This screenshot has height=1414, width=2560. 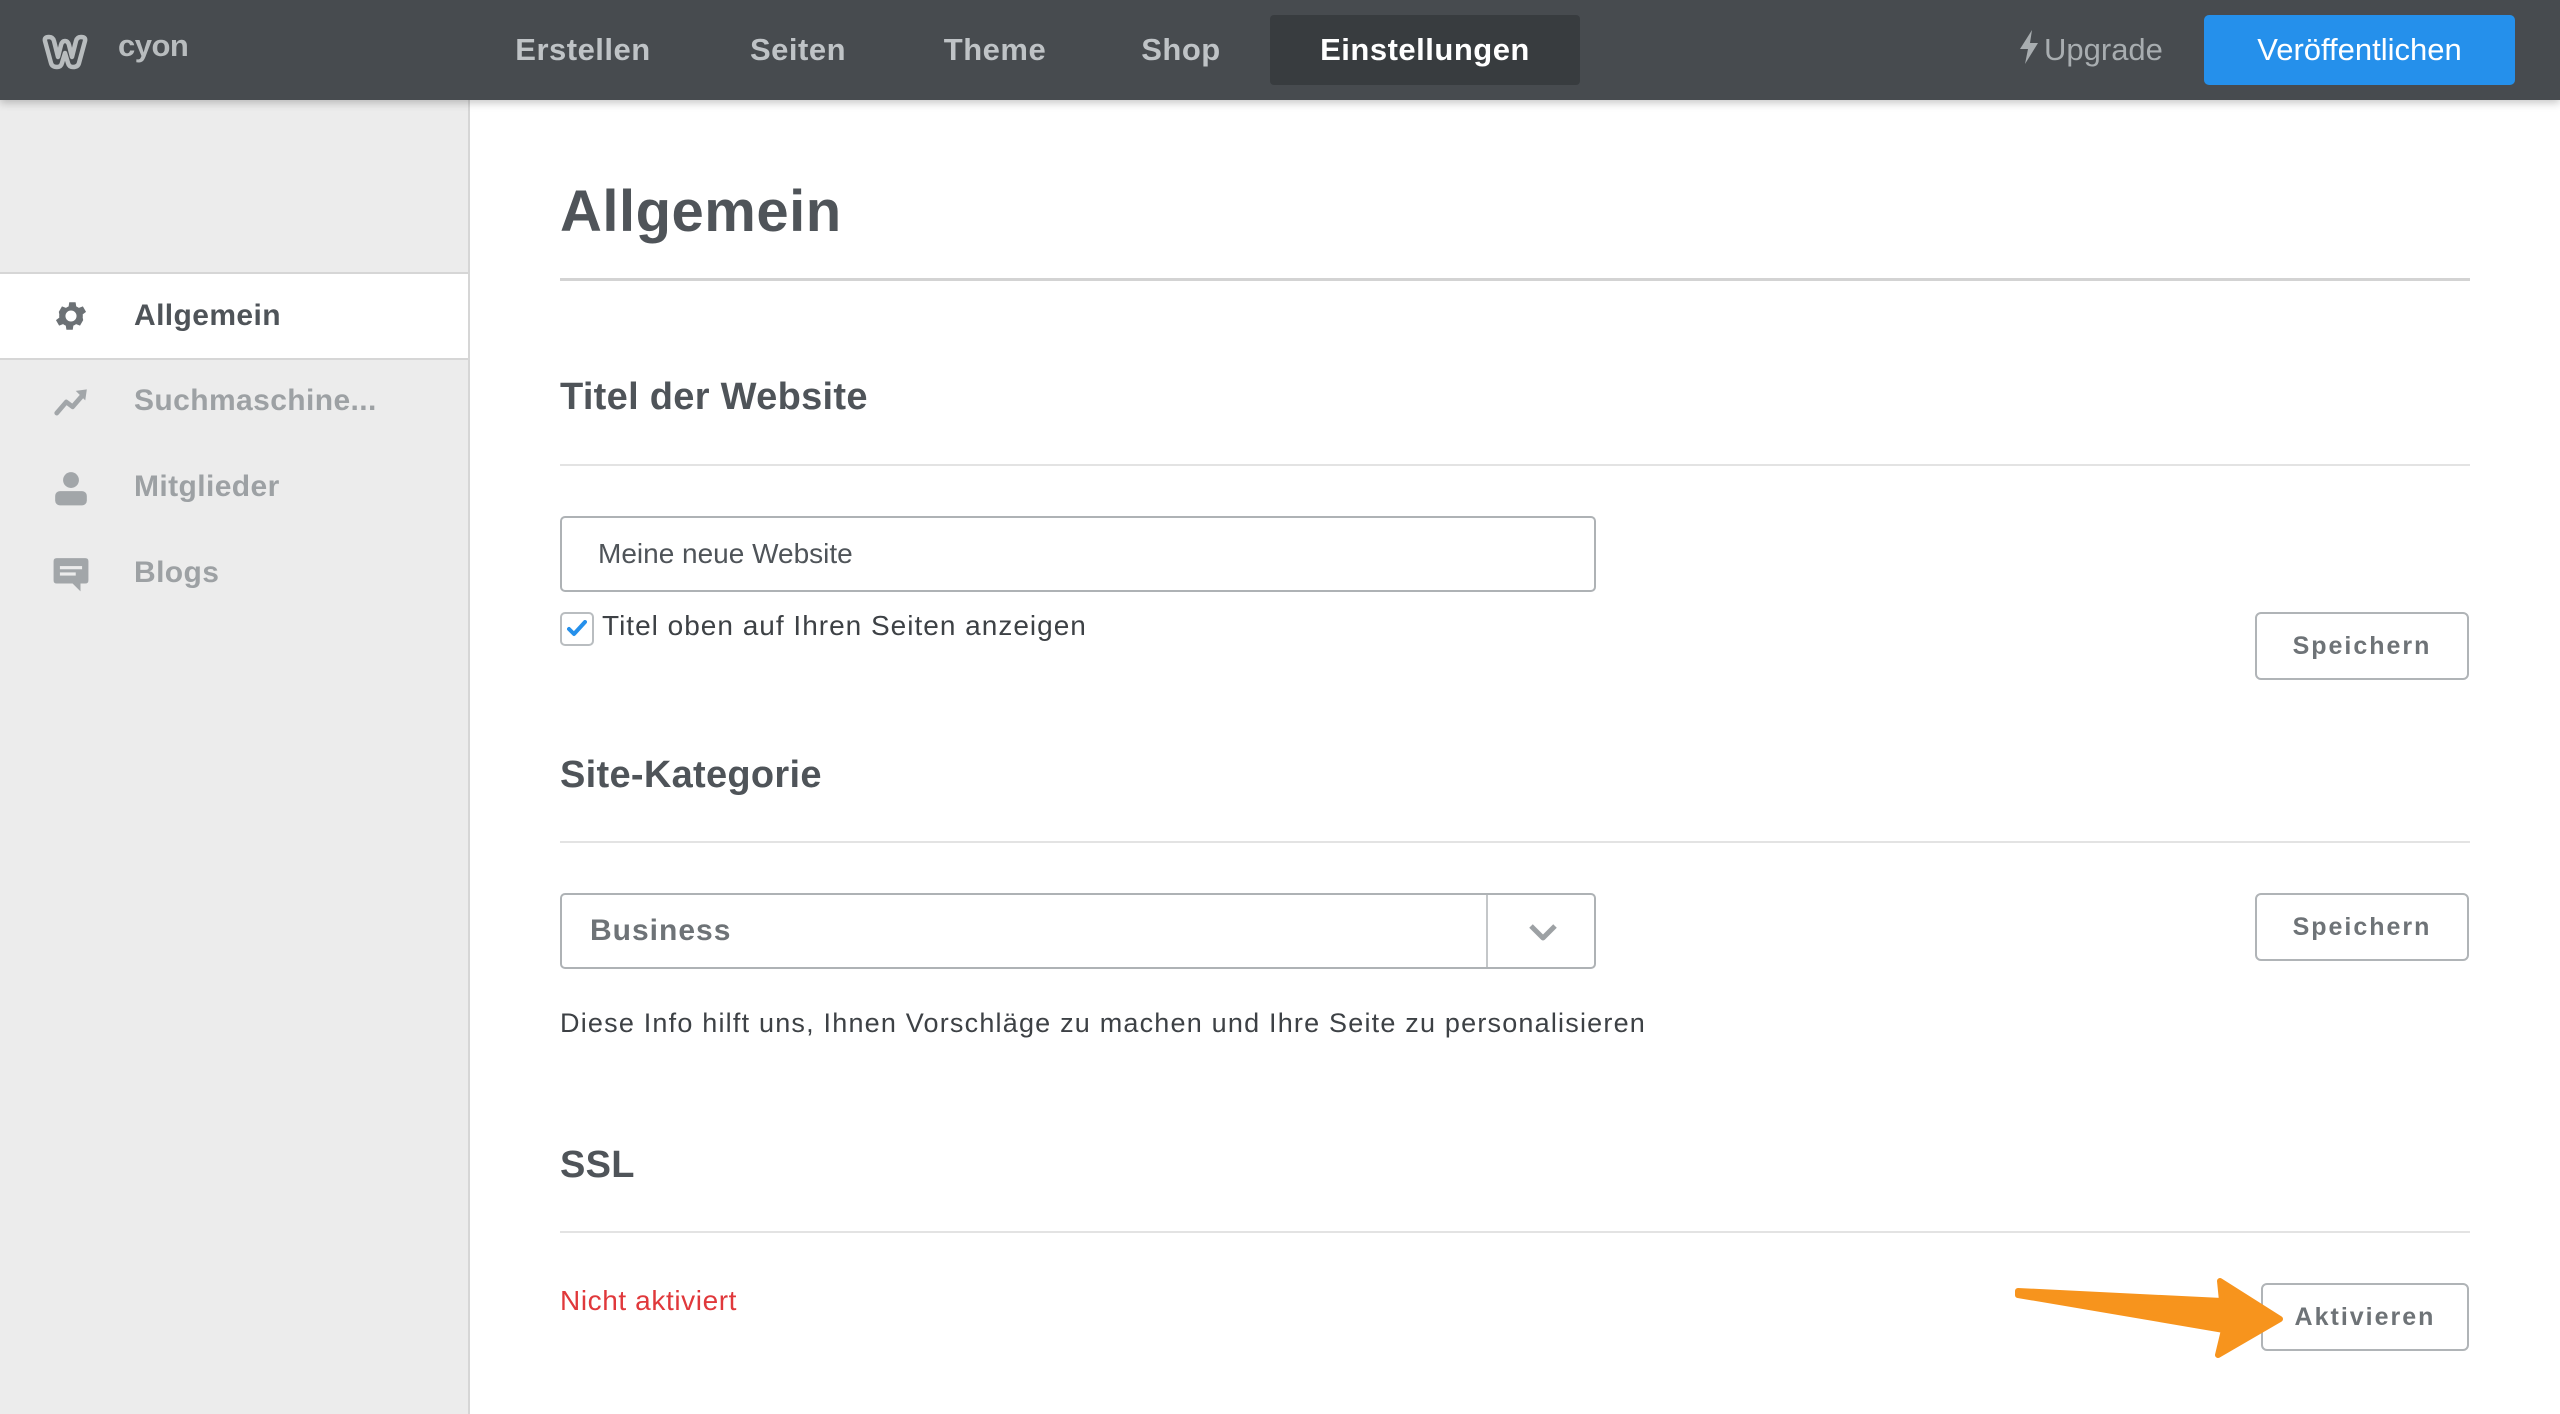 I want to click on checkmark-icon, so click(x=577, y=628).